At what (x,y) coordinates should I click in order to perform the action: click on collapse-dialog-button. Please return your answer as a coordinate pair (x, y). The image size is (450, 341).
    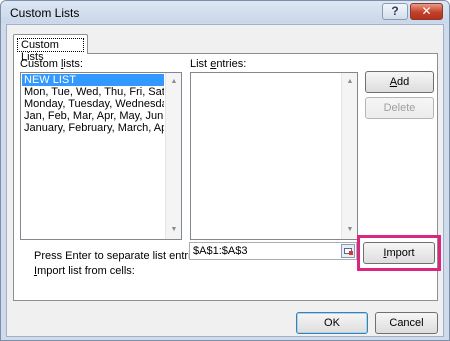
    Looking at the image, I should click on (348, 251).